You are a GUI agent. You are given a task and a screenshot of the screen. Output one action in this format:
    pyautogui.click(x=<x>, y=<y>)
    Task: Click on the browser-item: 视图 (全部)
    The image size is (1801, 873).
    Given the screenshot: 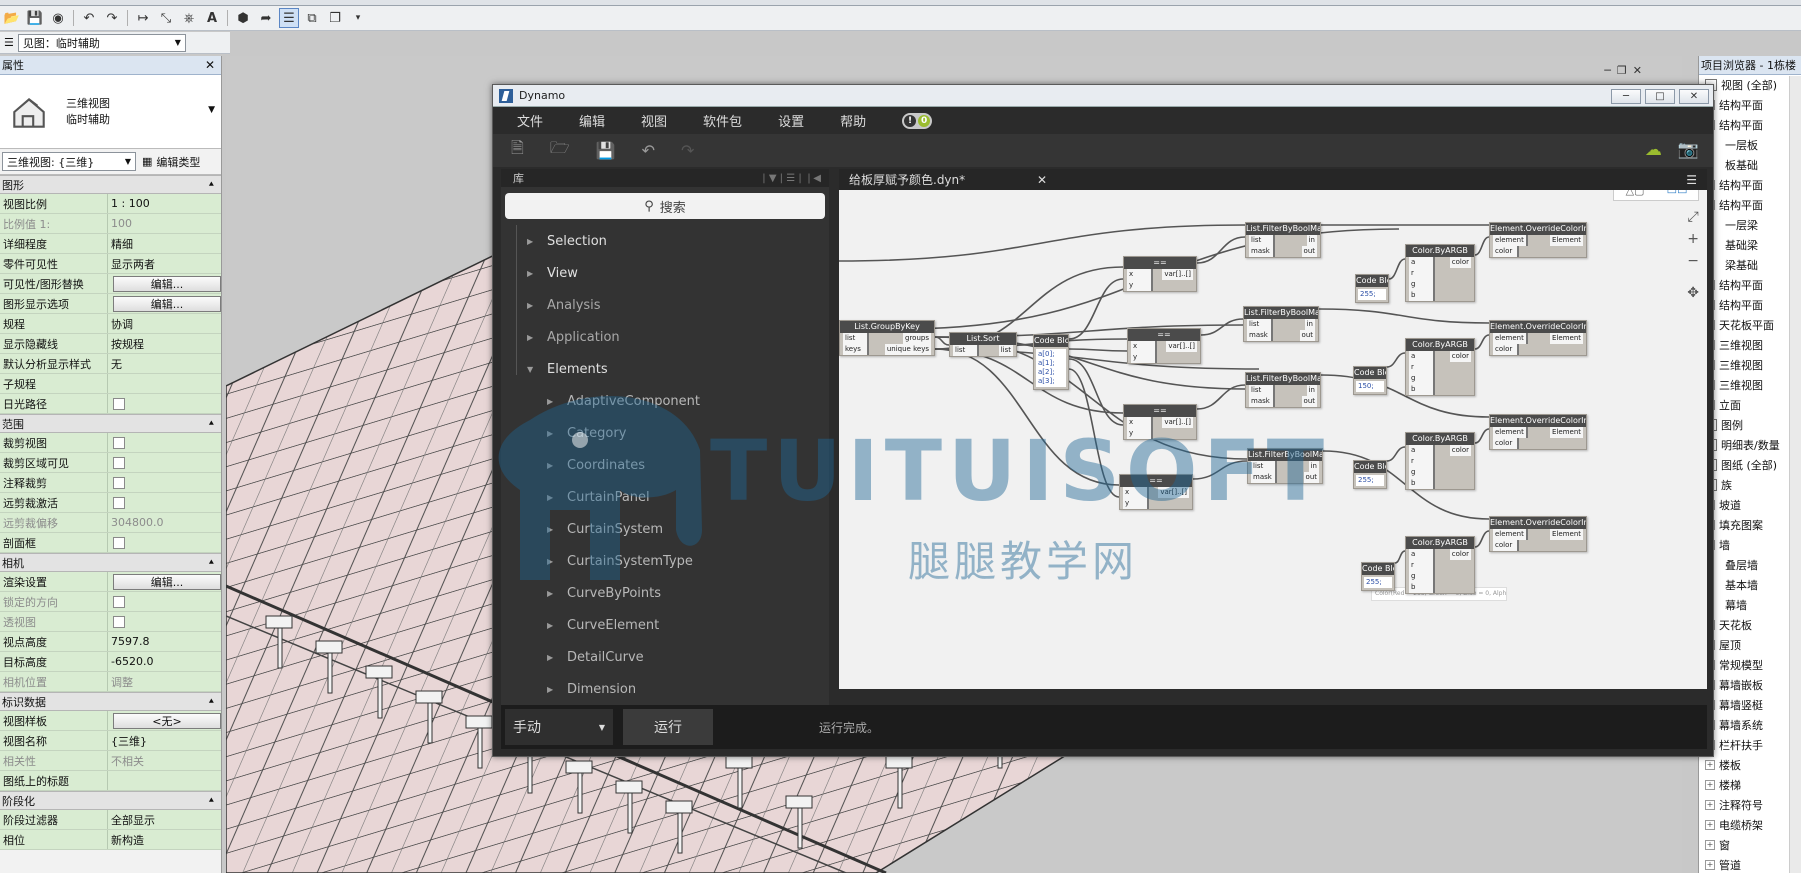 What is the action you would take?
    pyautogui.click(x=1750, y=85)
    